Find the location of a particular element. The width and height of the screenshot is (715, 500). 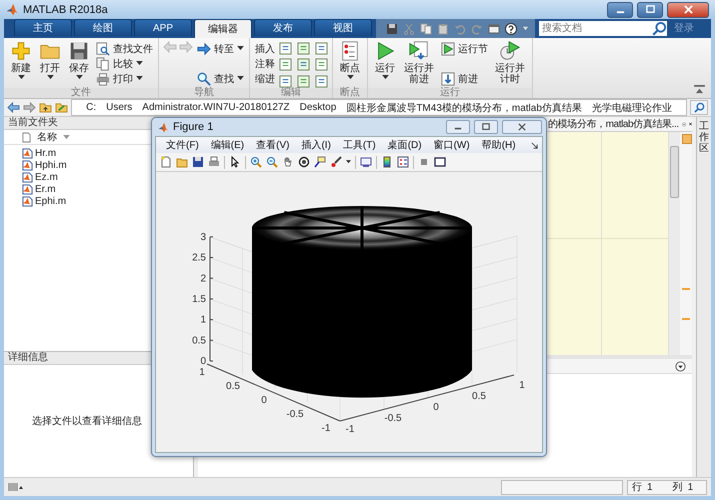

help-icon is located at coordinates (511, 28).